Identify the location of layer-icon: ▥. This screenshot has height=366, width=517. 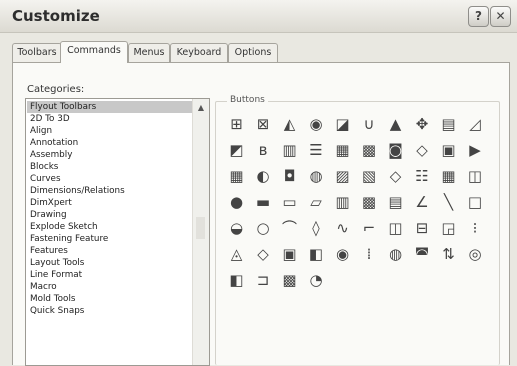
(289, 150).